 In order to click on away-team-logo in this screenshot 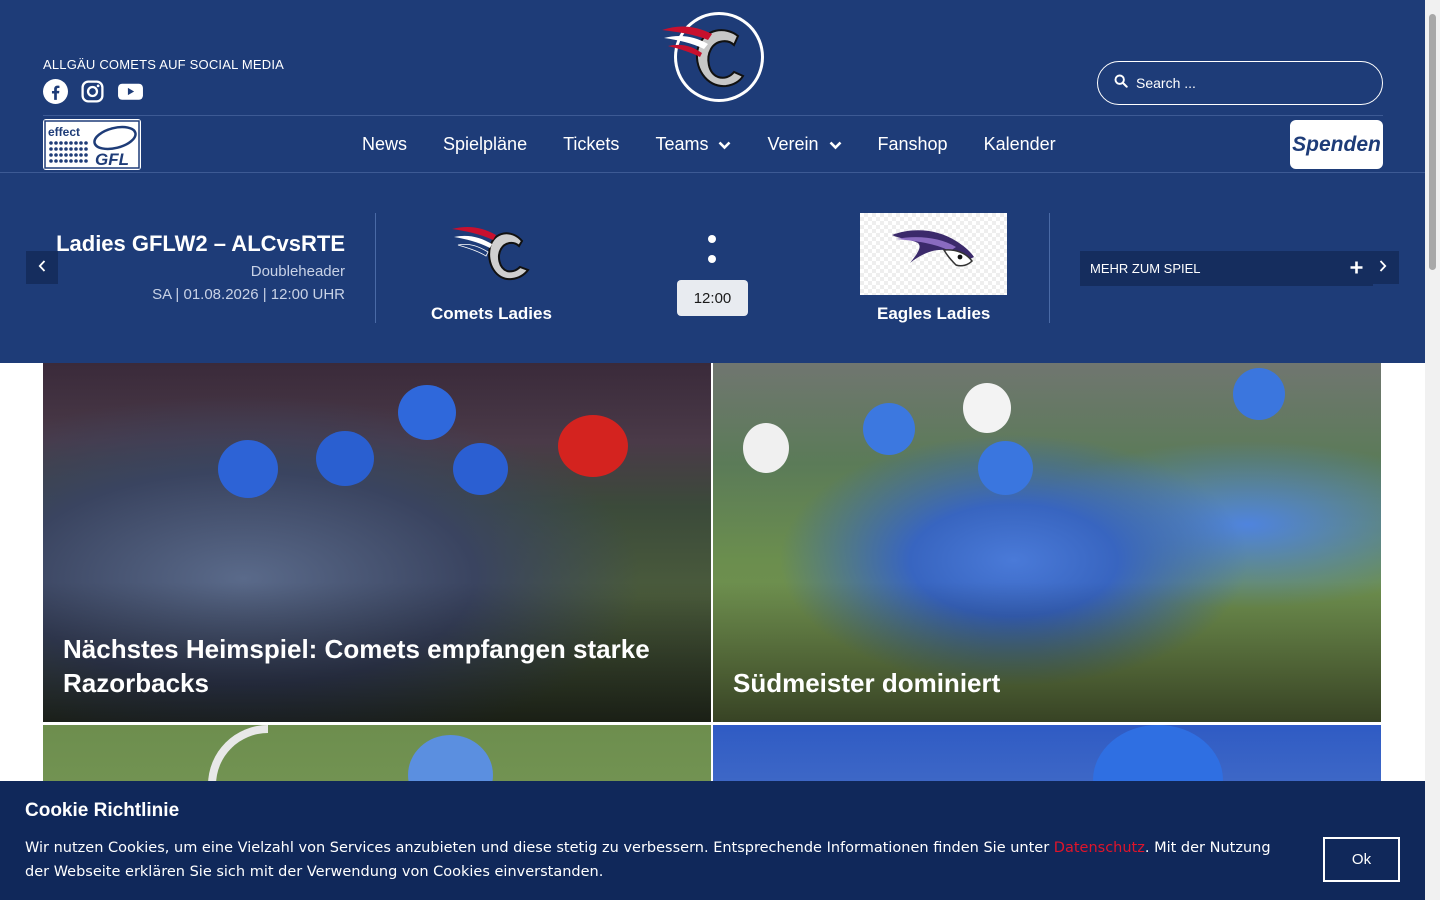, I will do `click(933, 254)`.